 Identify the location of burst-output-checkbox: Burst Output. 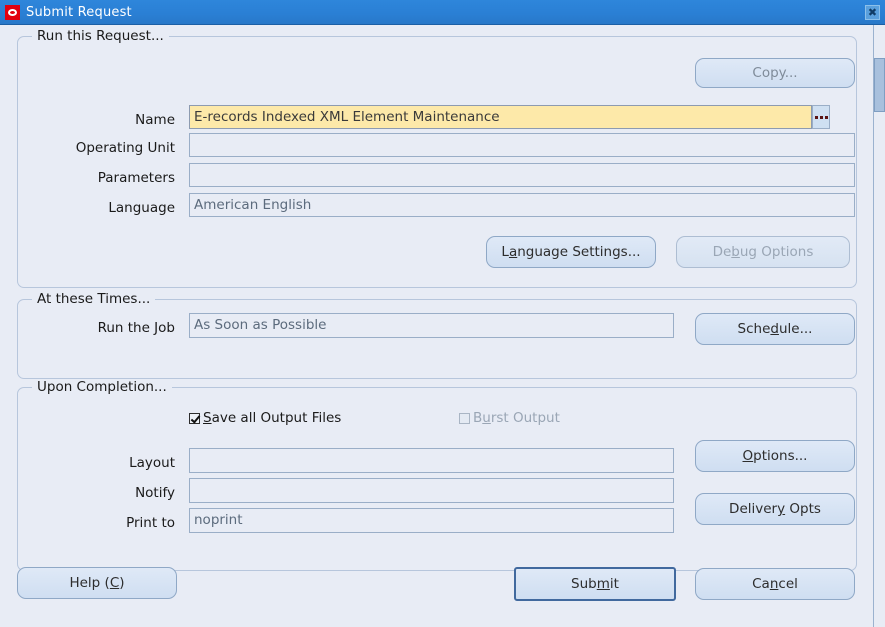
(509, 418).